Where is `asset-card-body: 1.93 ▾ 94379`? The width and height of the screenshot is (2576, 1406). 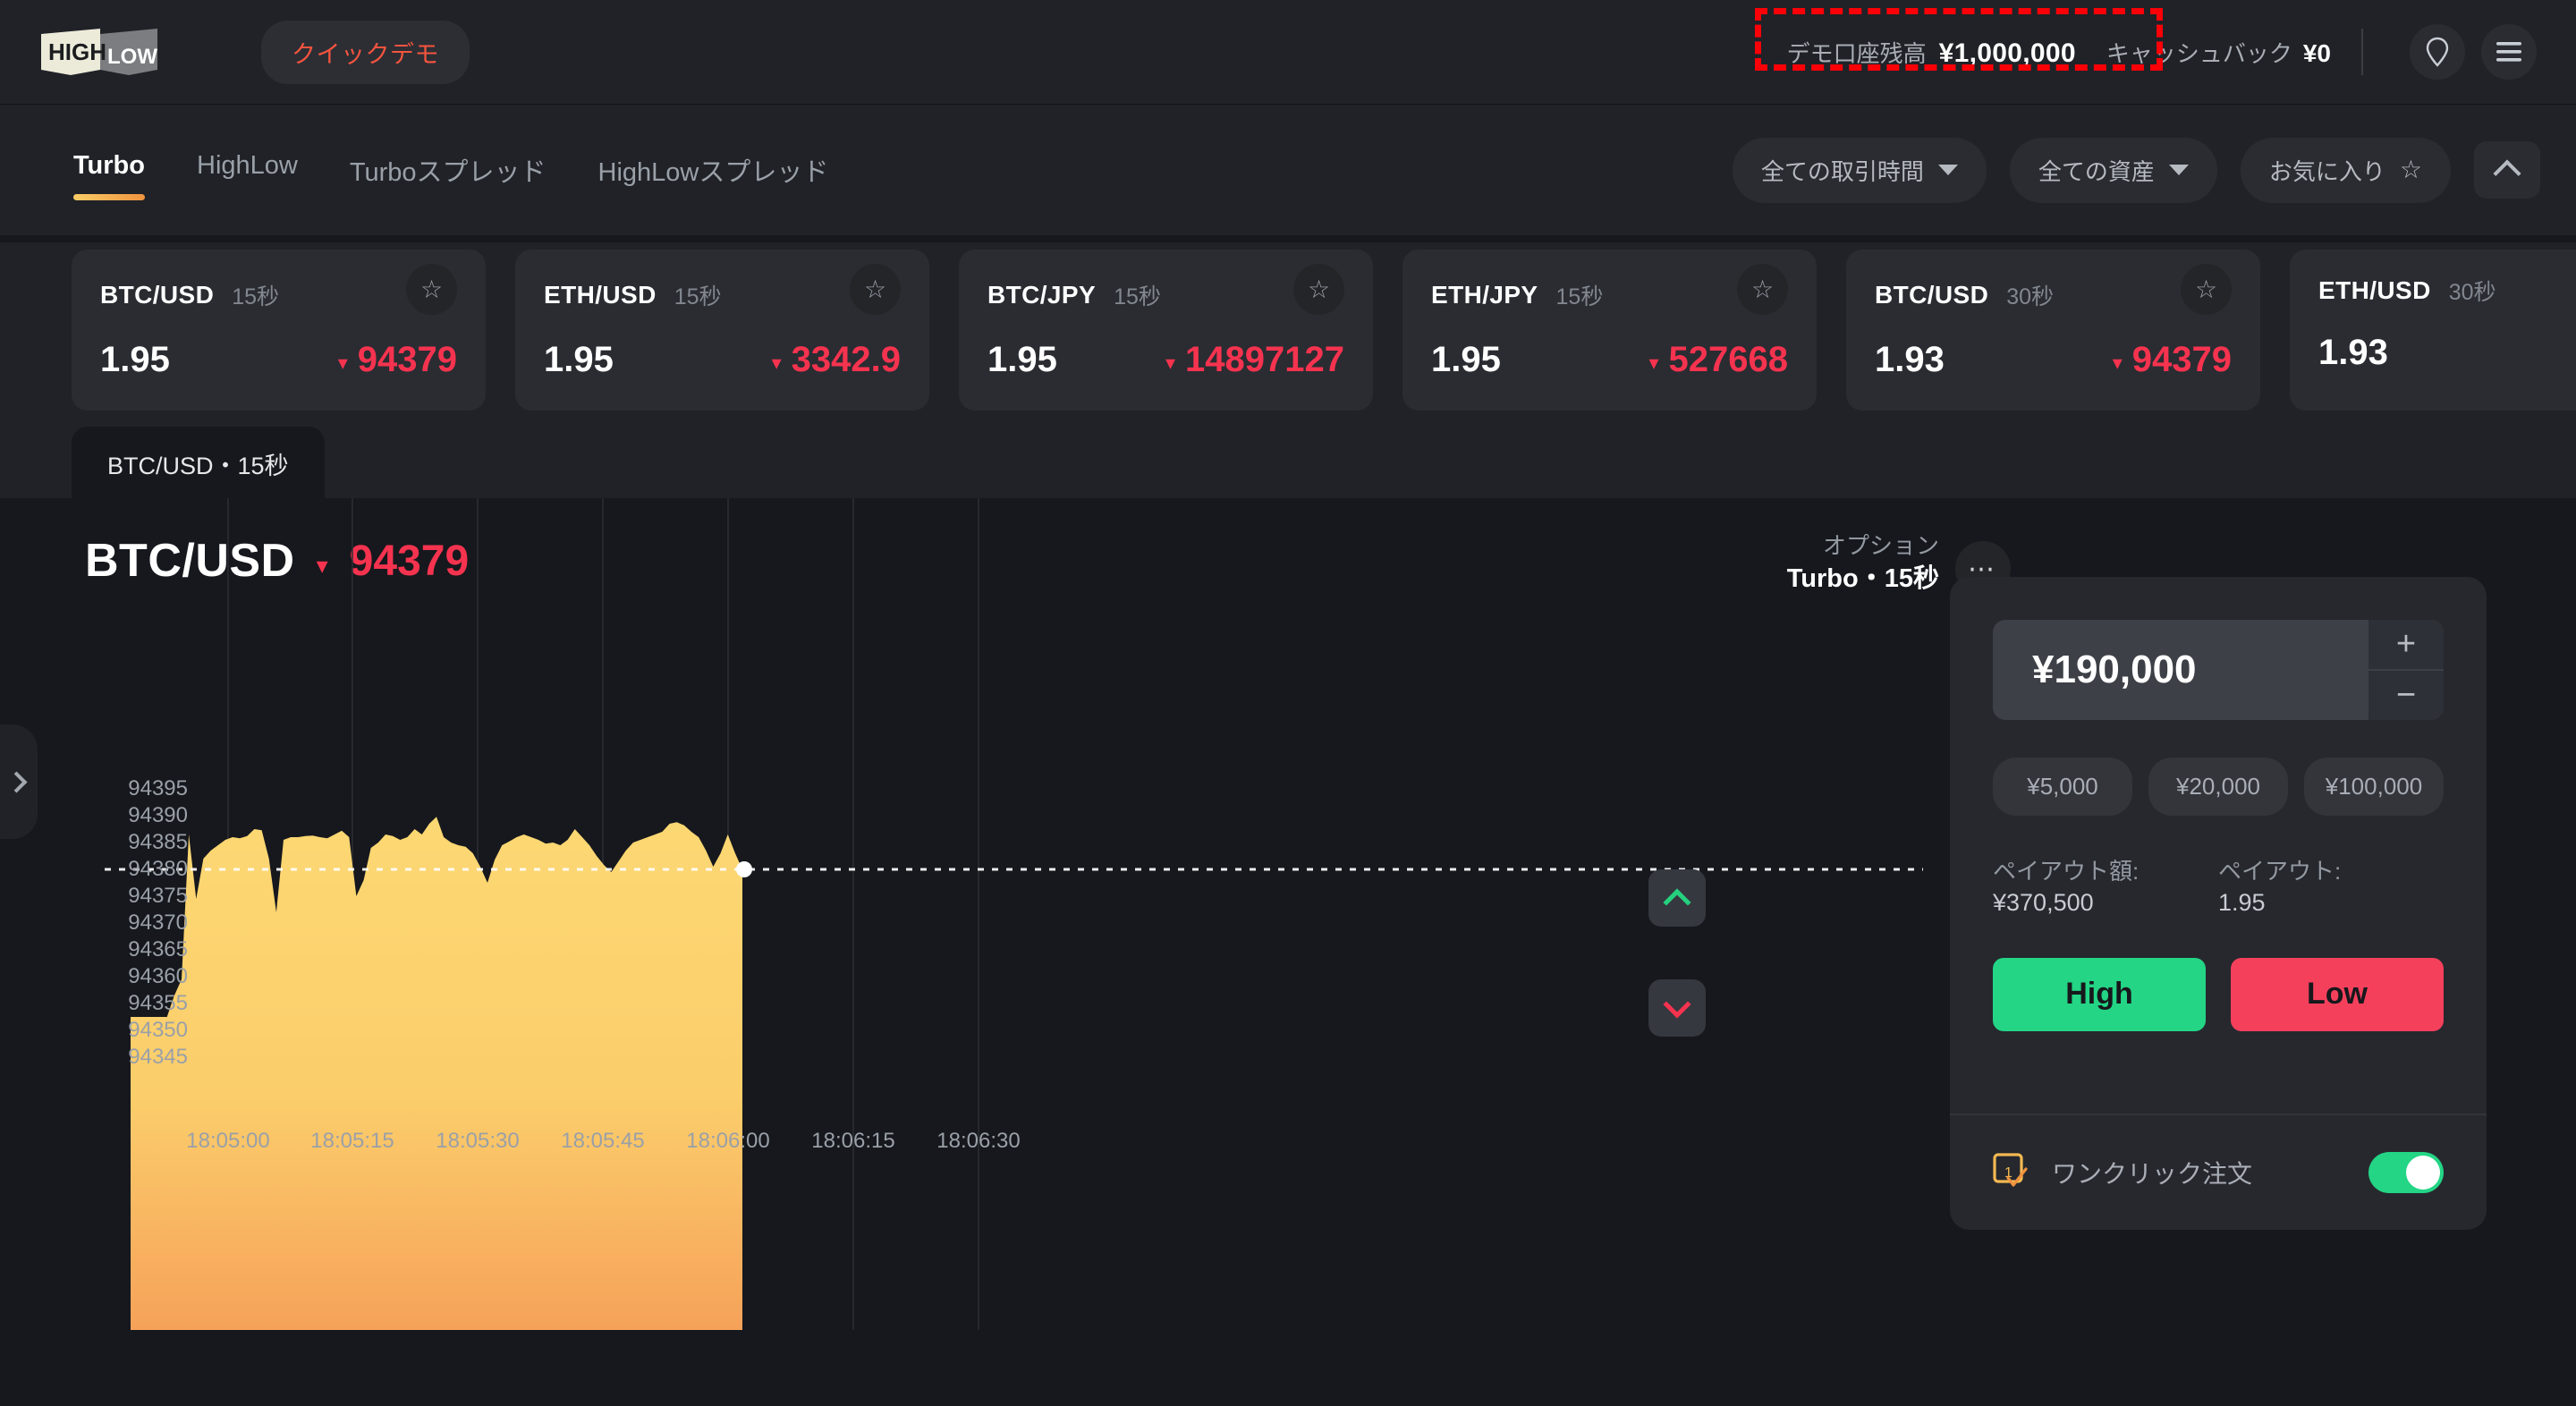 asset-card-body: 1.93 ▾ 94379 is located at coordinates (2053, 360).